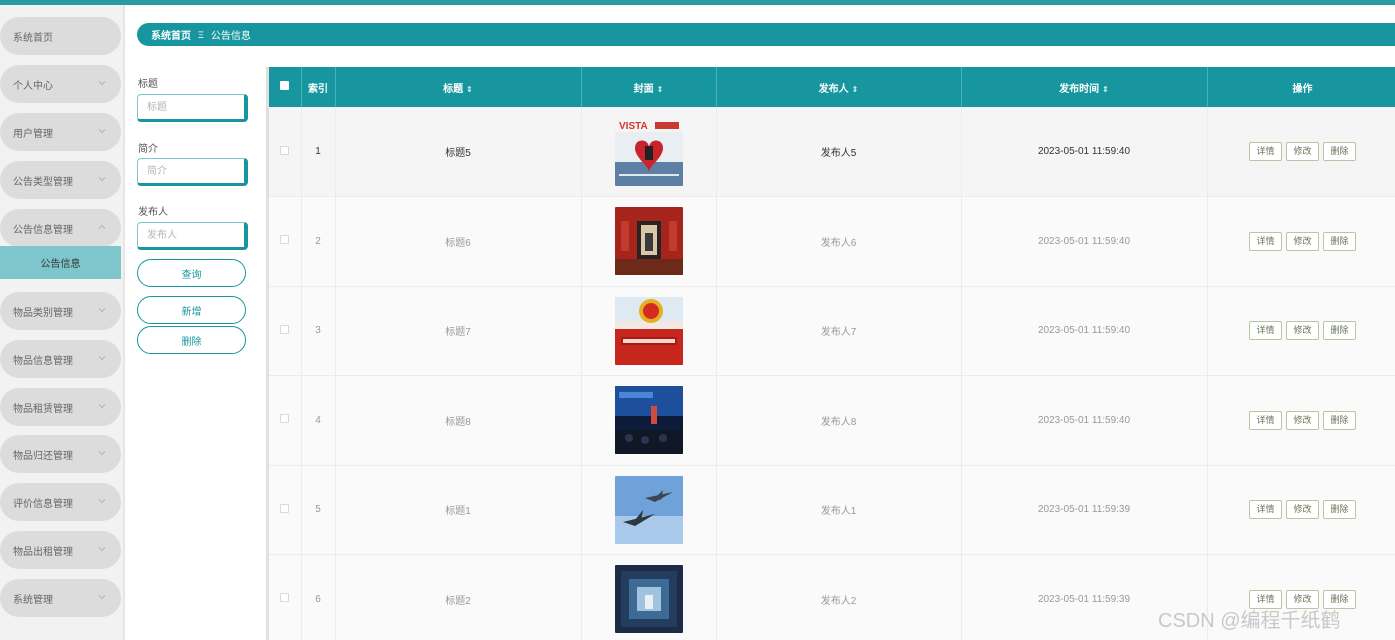  I want to click on title-filter-input, so click(192, 108).